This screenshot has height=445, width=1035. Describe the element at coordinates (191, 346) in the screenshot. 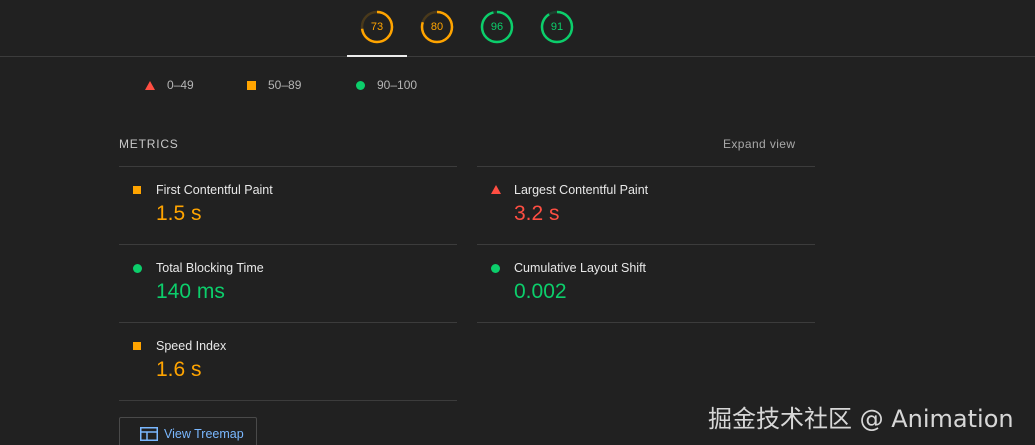

I see `metric-title: Speed Index` at that location.